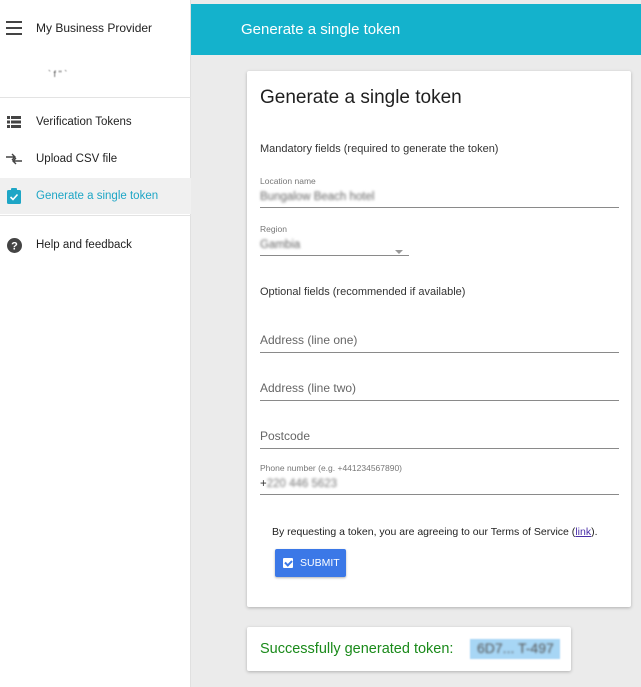 The width and height of the screenshot is (641, 687). Describe the element at coordinates (14, 122) in the screenshot. I see `list-icon` at that location.